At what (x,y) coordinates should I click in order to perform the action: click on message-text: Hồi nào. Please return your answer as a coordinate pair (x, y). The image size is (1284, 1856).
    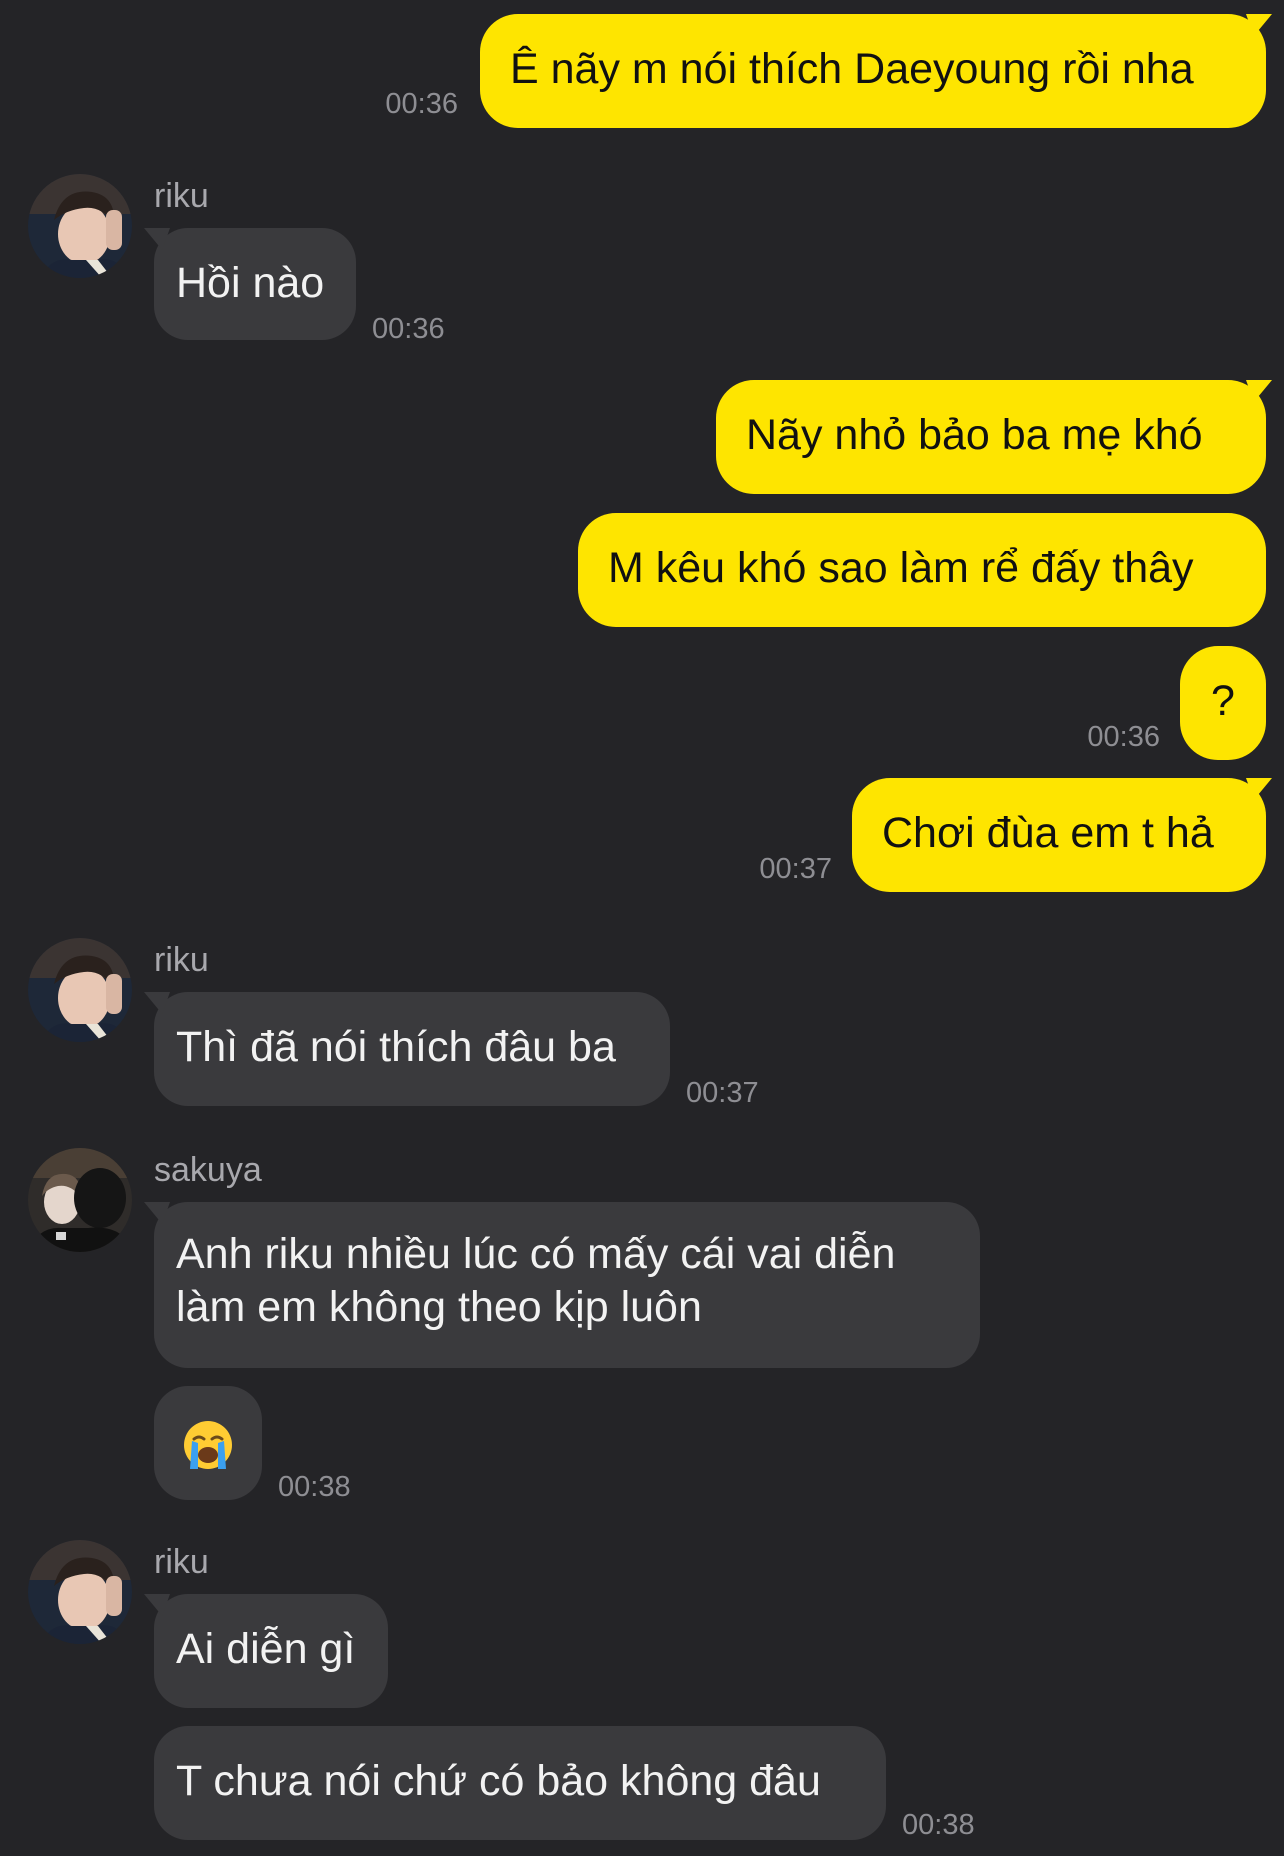
    Looking at the image, I should click on (250, 283).